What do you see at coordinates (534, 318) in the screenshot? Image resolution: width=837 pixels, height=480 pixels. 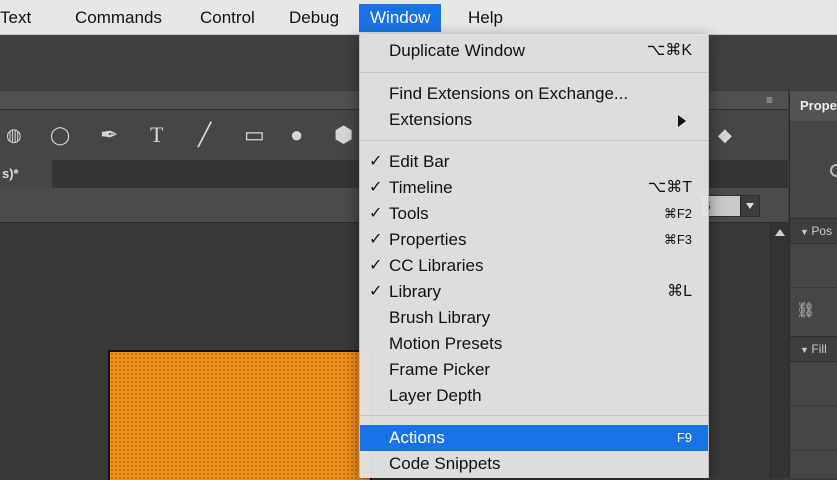 I see `menu-item-brush-library: Brush Library` at bounding box center [534, 318].